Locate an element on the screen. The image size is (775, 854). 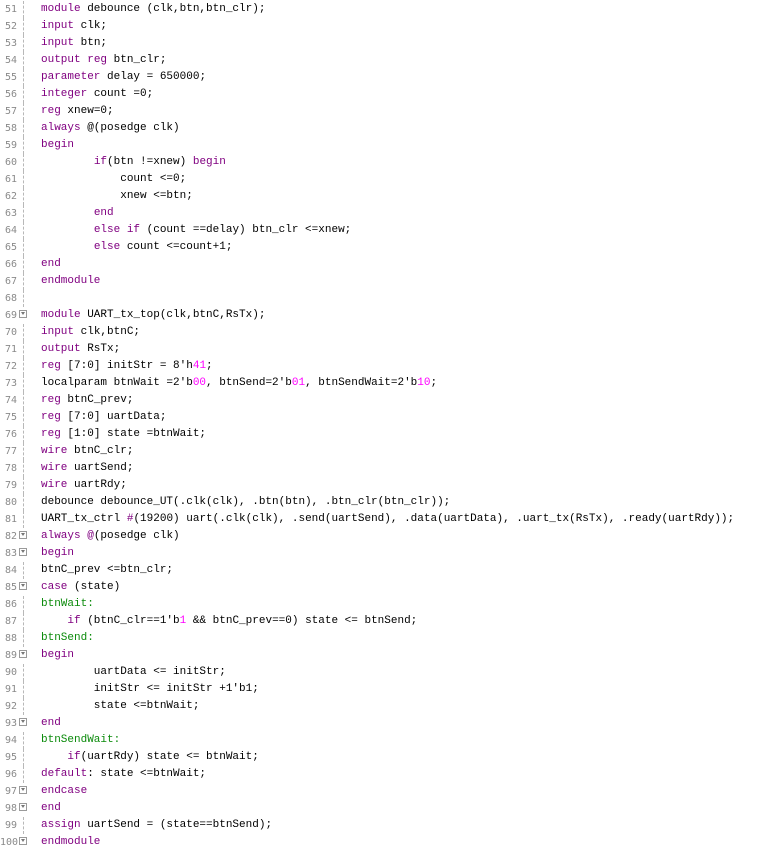
line-number: 58 is located at coordinates (10, 128).